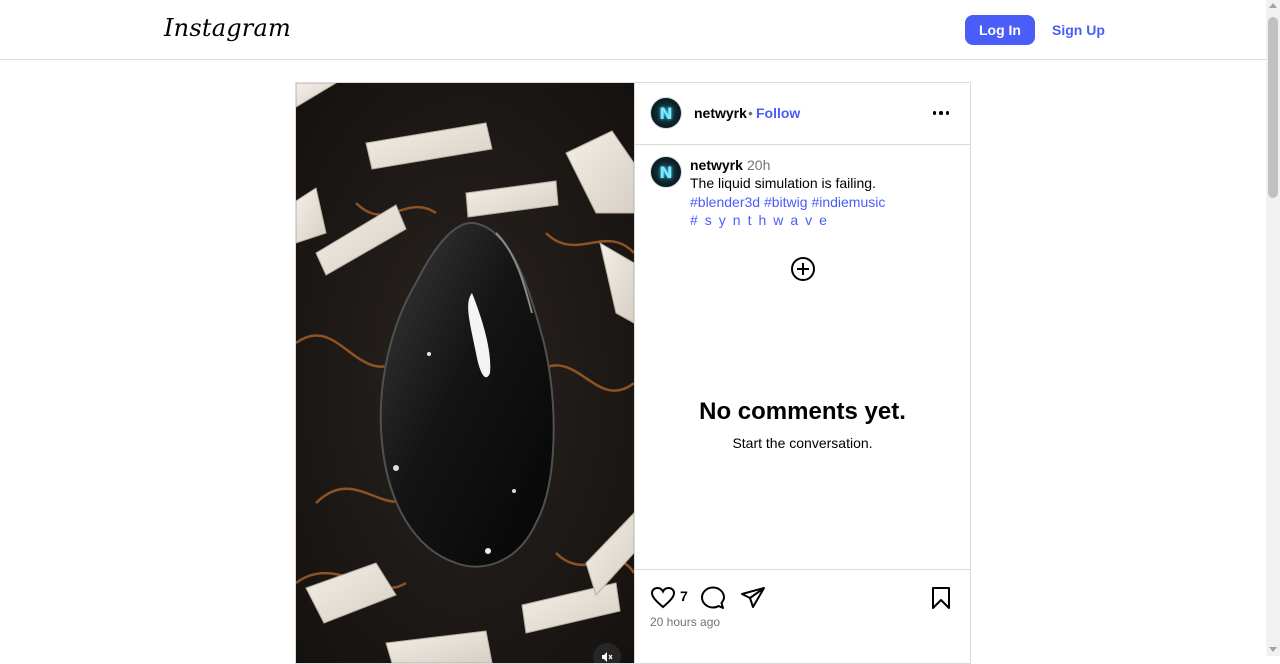  What do you see at coordinates (802, 616) in the screenshot?
I see `post-actions-bar: 7 20 hours ago` at bounding box center [802, 616].